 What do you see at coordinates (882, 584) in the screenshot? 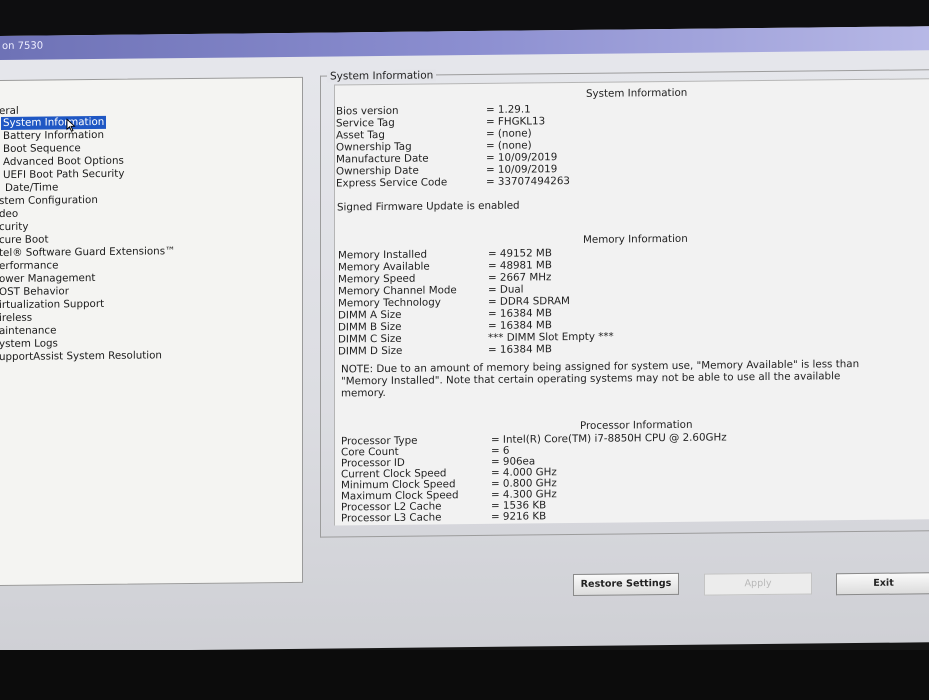
I see `exit-button: Exit` at bounding box center [882, 584].